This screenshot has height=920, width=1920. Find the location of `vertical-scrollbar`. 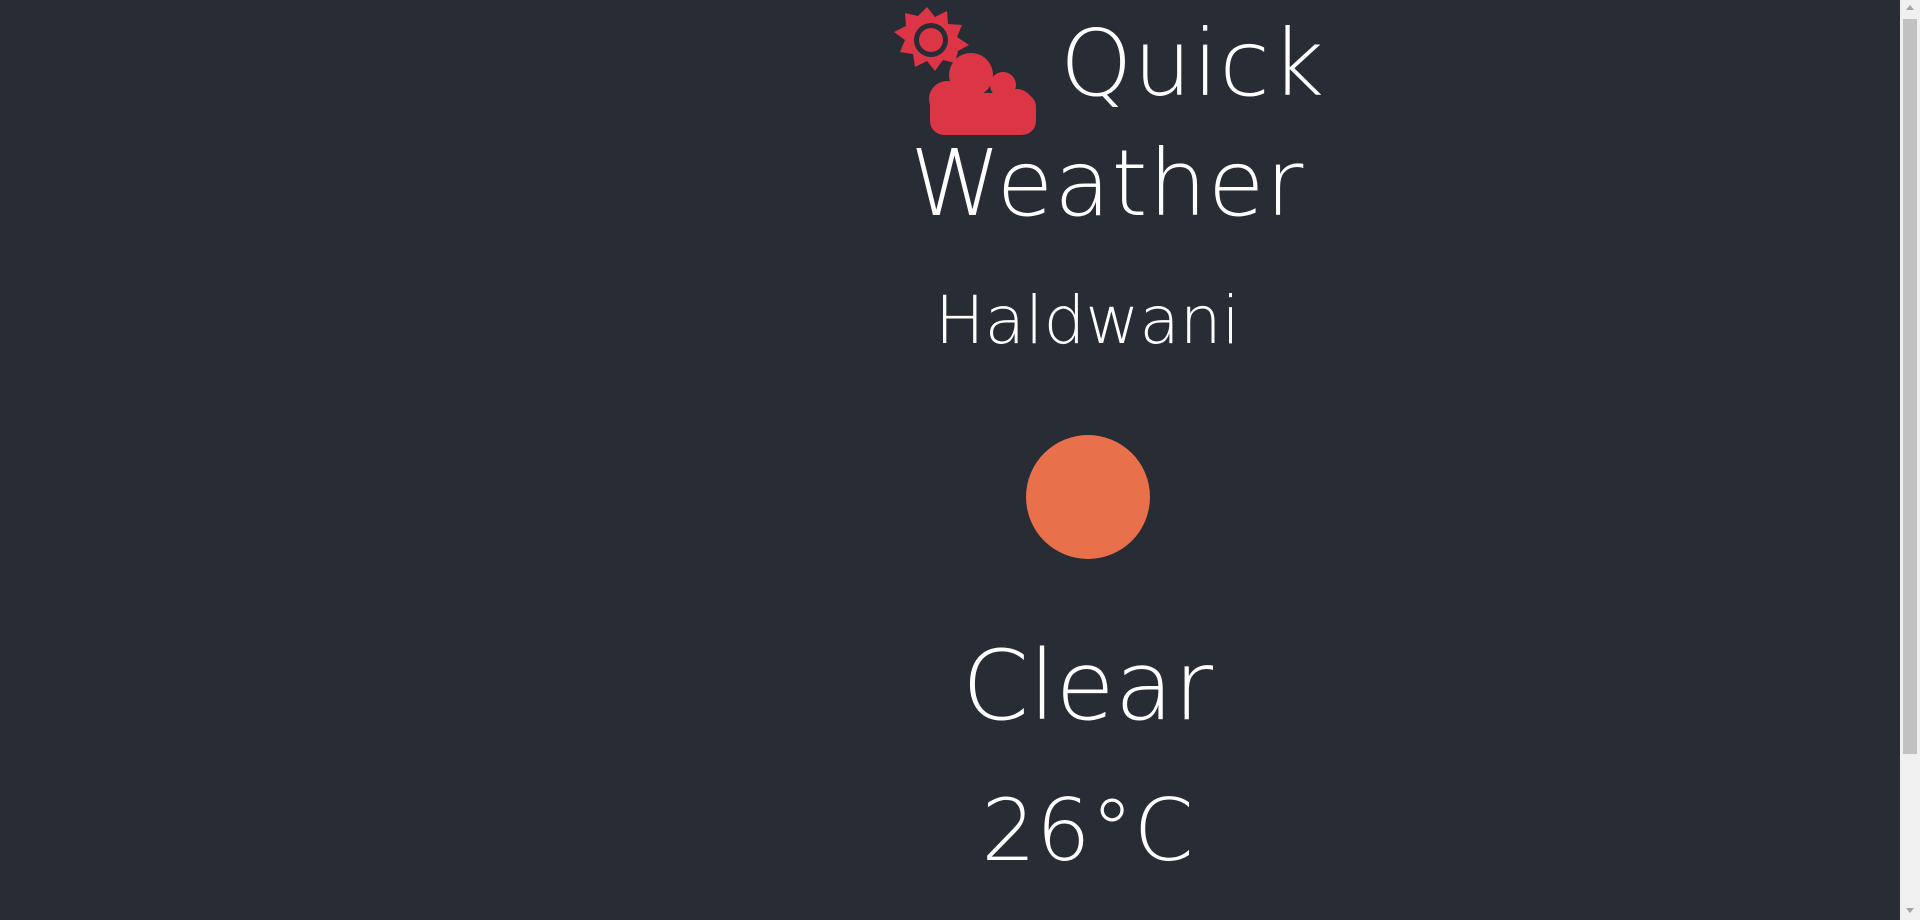

vertical-scrollbar is located at coordinates (1910, 460).